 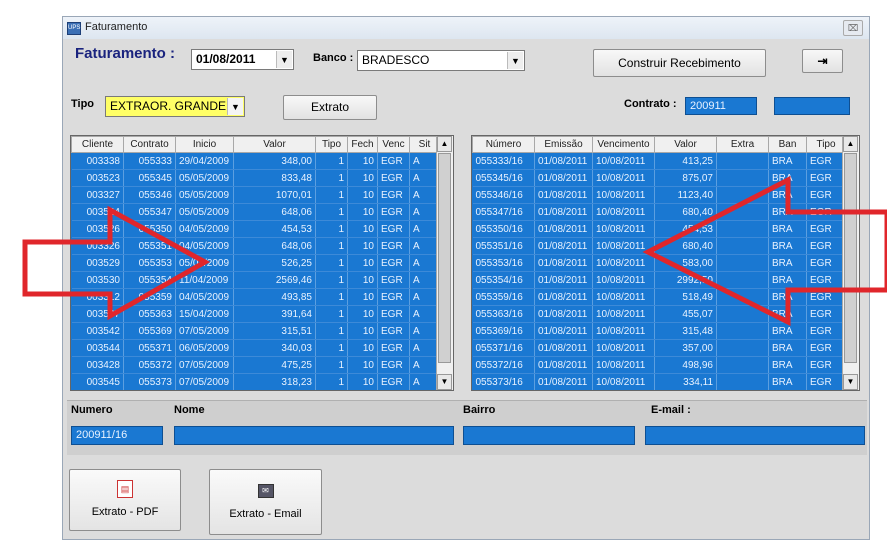 What do you see at coordinates (255, 297) in the screenshot?
I see `table-row: 003312 055359 04/05/2009 493,85 1 10 EGR A` at bounding box center [255, 297].